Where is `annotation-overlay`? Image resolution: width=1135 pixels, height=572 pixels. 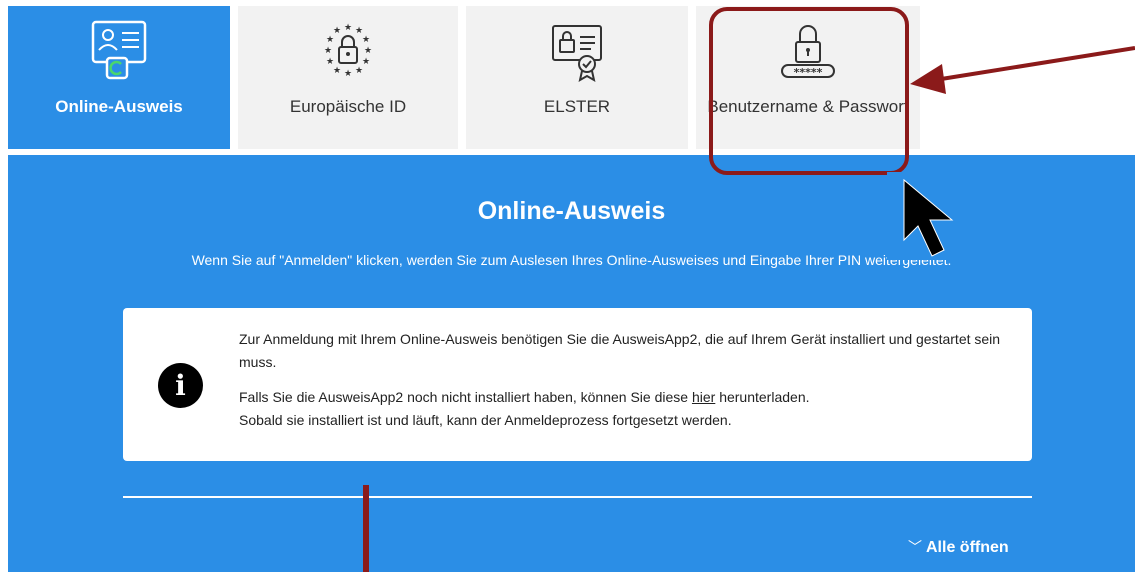
annotation-overlay is located at coordinates (1011, 153).